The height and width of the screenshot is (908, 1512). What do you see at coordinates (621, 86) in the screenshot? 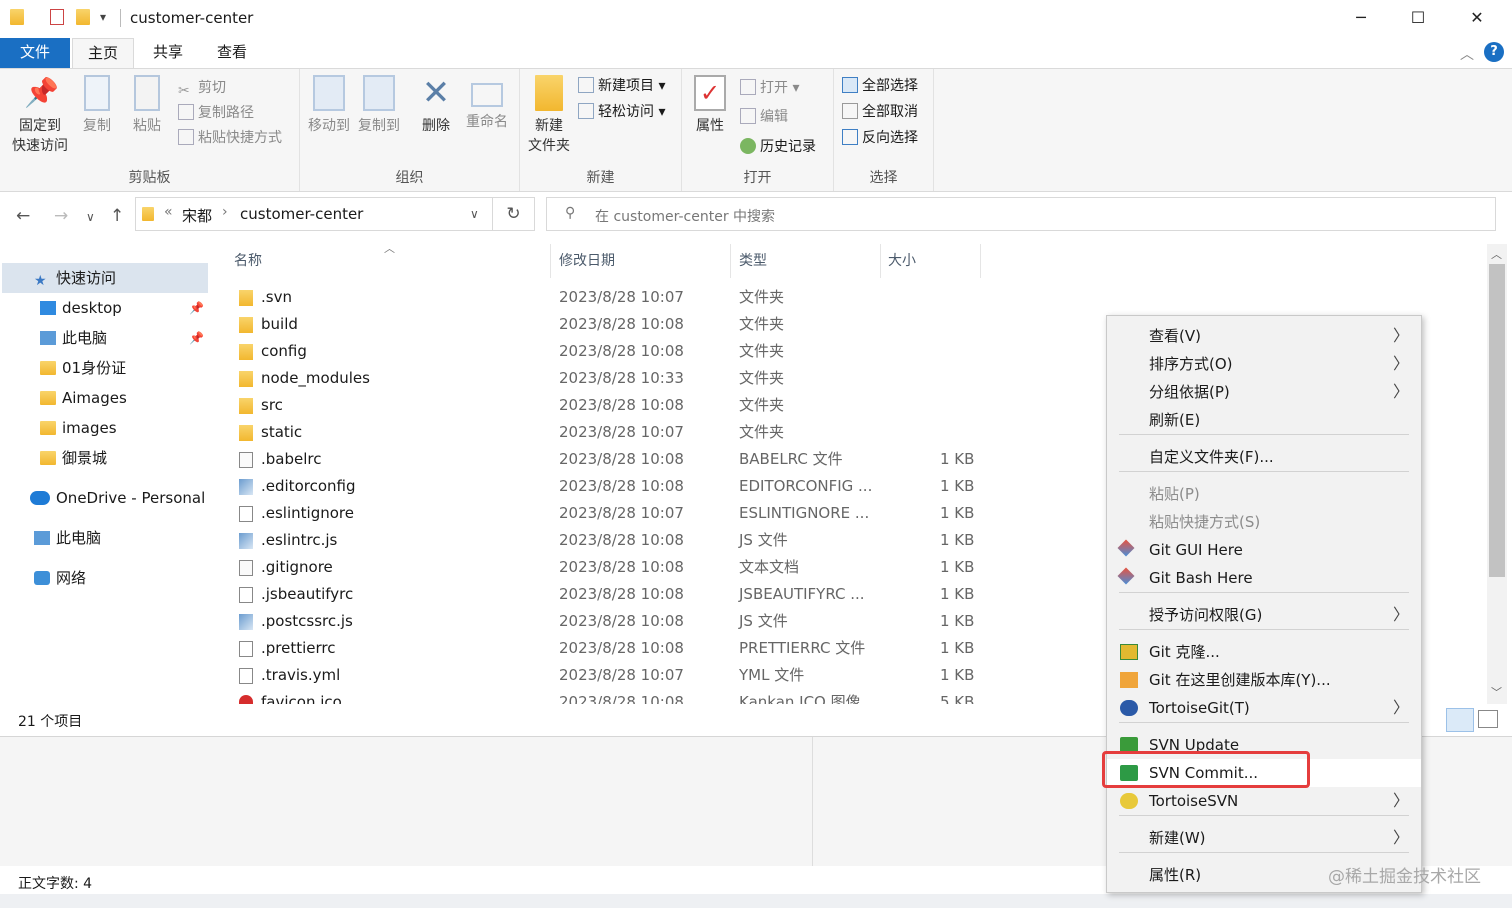
I see `new-item-button: 新建项目 ▾` at bounding box center [621, 86].